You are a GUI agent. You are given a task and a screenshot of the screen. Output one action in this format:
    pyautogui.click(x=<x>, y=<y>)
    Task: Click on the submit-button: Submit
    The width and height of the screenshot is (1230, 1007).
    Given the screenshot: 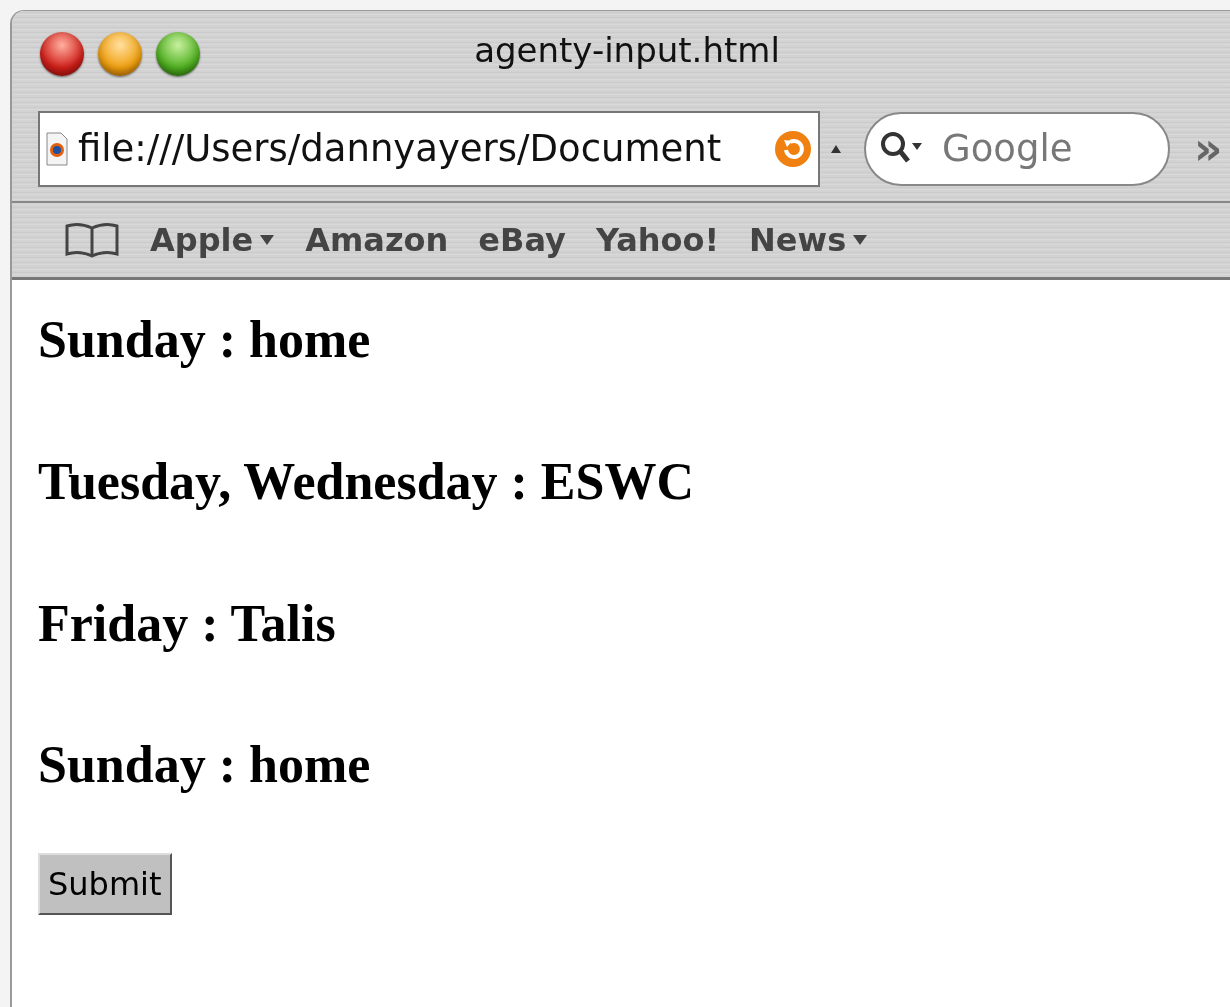 What is the action you would take?
    pyautogui.click(x=105, y=884)
    